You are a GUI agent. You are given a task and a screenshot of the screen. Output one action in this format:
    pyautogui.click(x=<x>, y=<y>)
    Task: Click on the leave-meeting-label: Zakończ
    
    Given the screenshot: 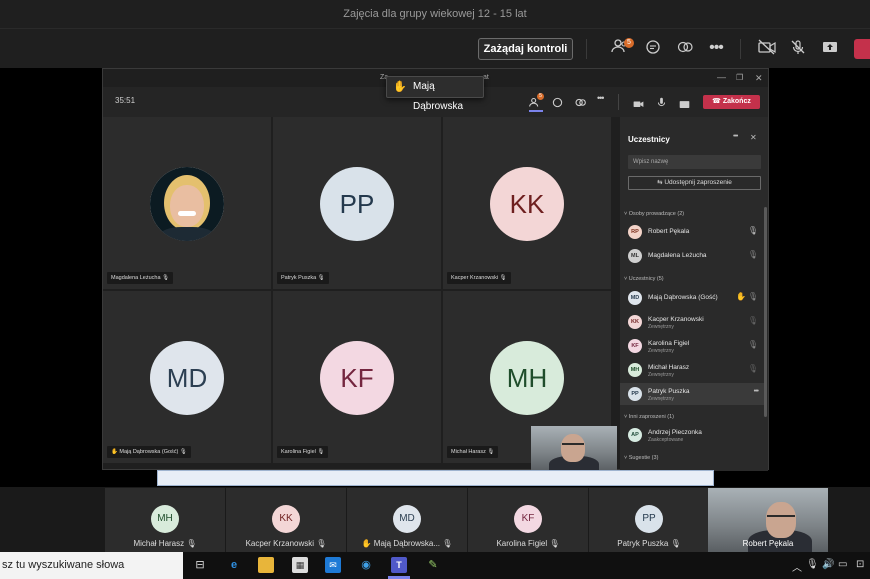 What is the action you would take?
    pyautogui.click(x=736, y=101)
    